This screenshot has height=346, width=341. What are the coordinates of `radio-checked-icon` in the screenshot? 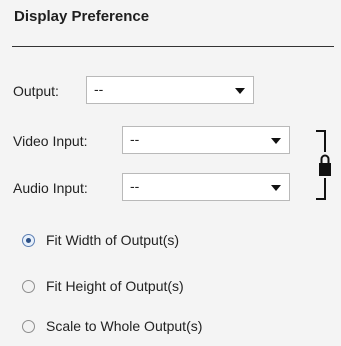 It's located at (28, 240).